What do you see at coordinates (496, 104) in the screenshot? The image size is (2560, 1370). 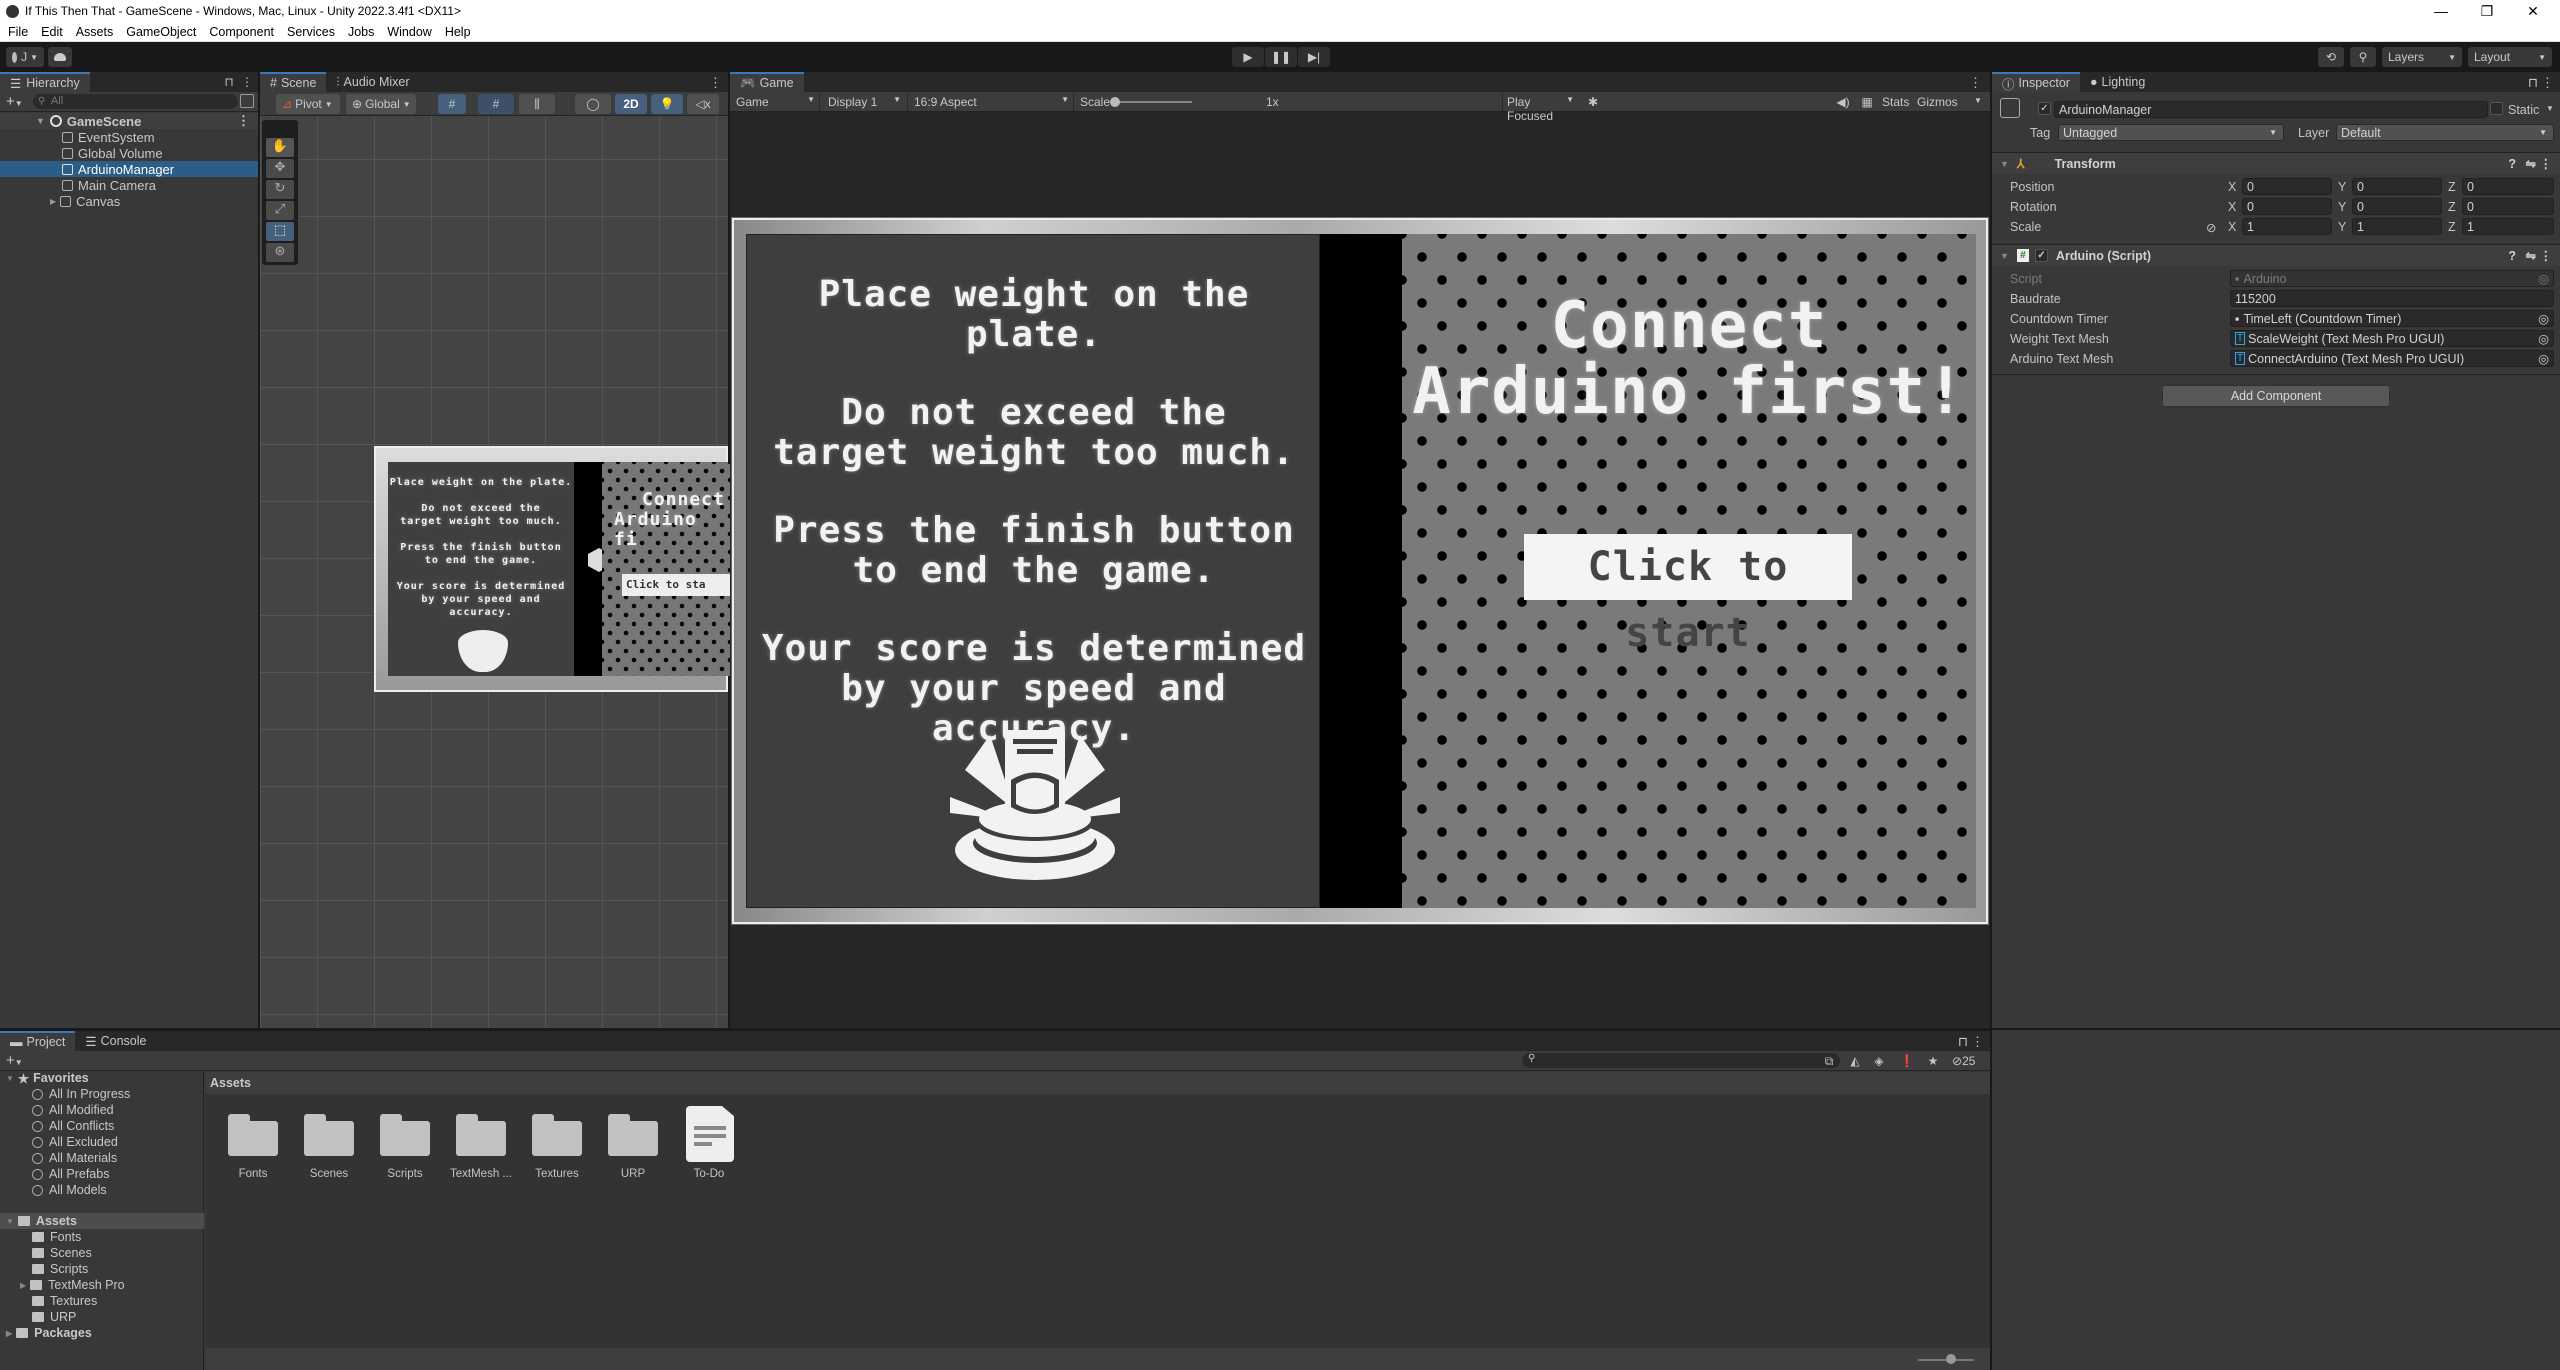 I see `increment-snap-button: #` at bounding box center [496, 104].